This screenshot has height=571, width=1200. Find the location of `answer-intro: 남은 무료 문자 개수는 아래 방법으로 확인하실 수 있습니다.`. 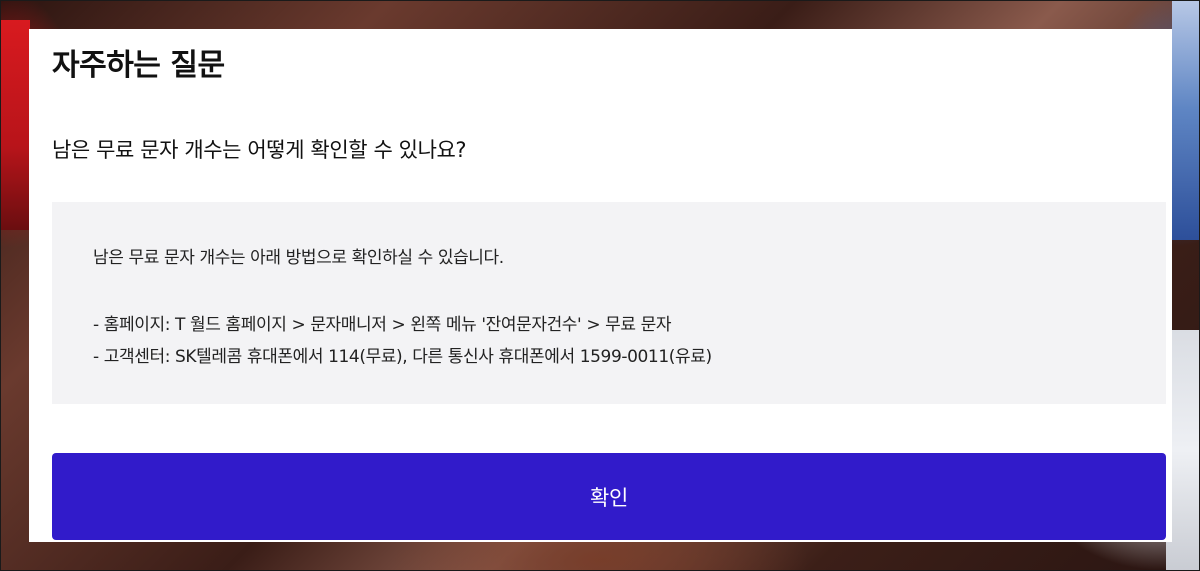

answer-intro: 남은 무료 문자 개수는 아래 방법으로 확인하실 수 있습니다. is located at coordinates (298, 258).